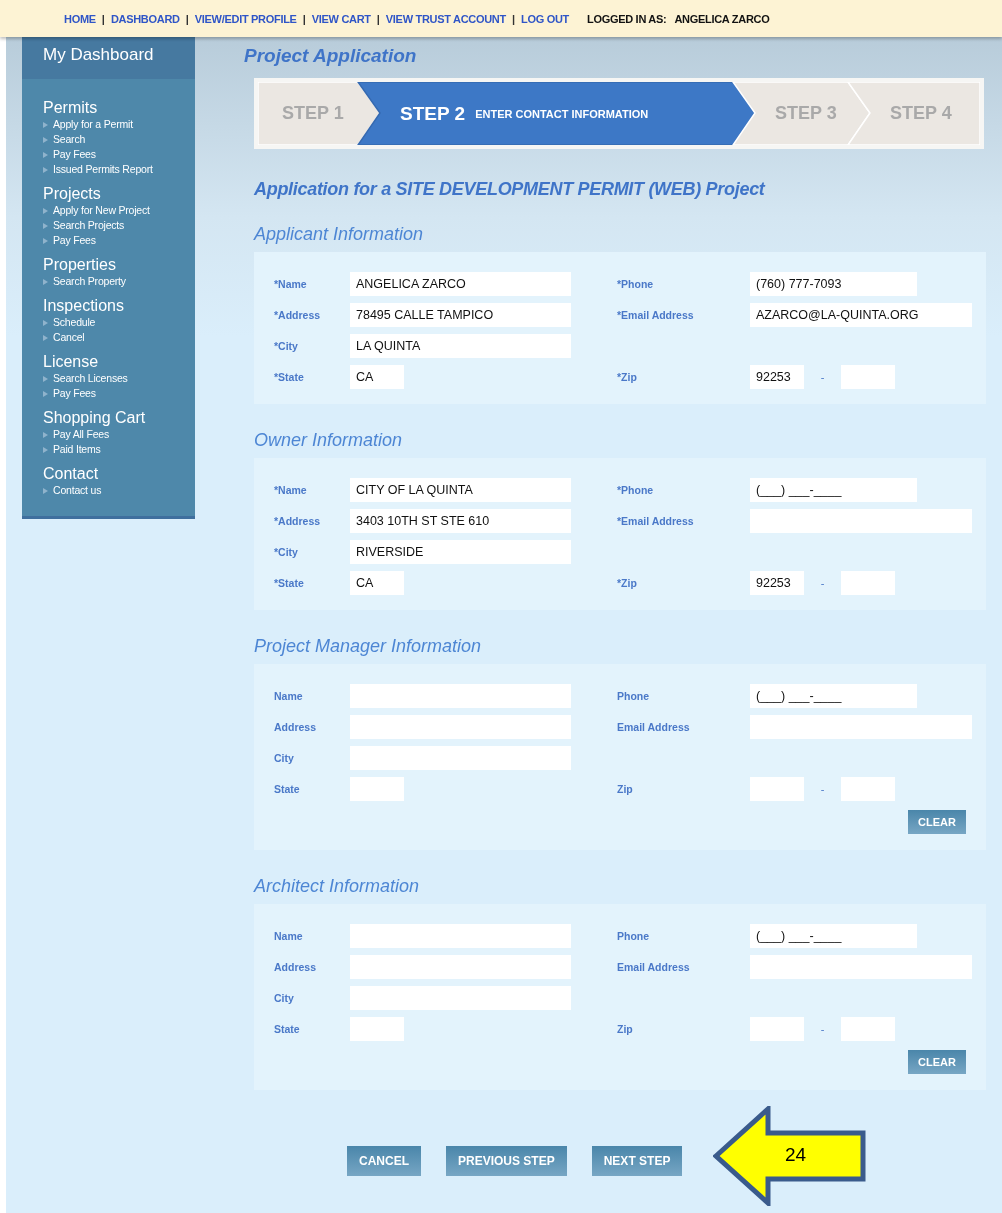  I want to click on input-field: LA QUINTA, so click(460, 346).